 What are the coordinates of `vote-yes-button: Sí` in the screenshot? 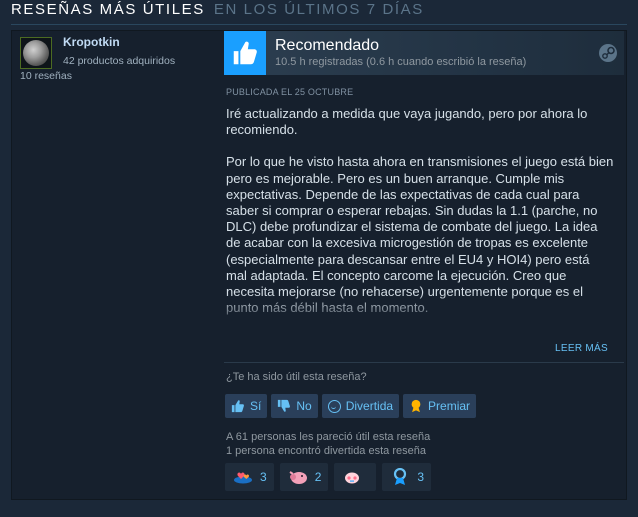 It's located at (246, 406).